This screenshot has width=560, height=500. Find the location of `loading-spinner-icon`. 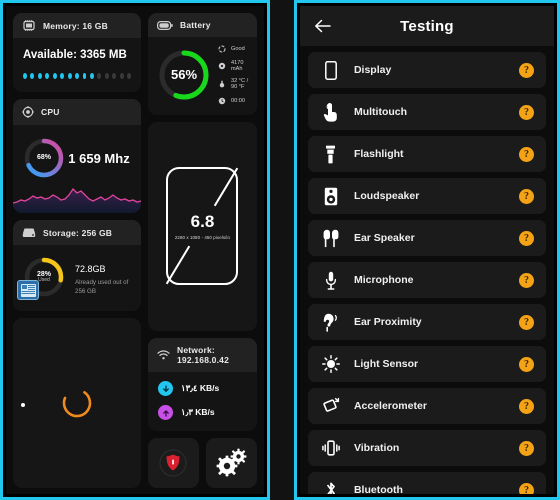

loading-spinner-icon is located at coordinates (77, 403).